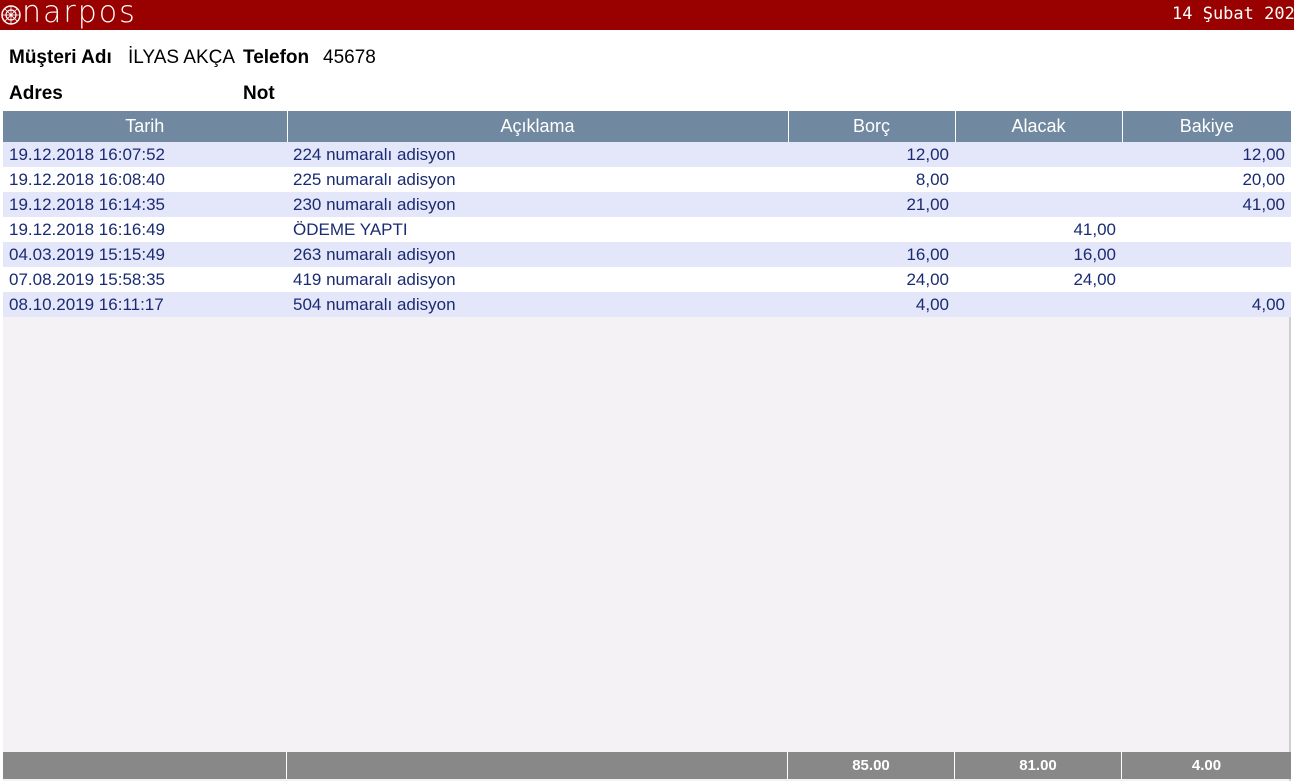 The height and width of the screenshot is (781, 1294). Describe the element at coordinates (1038, 279) in the screenshot. I see `cell-credit: 24,00` at that location.